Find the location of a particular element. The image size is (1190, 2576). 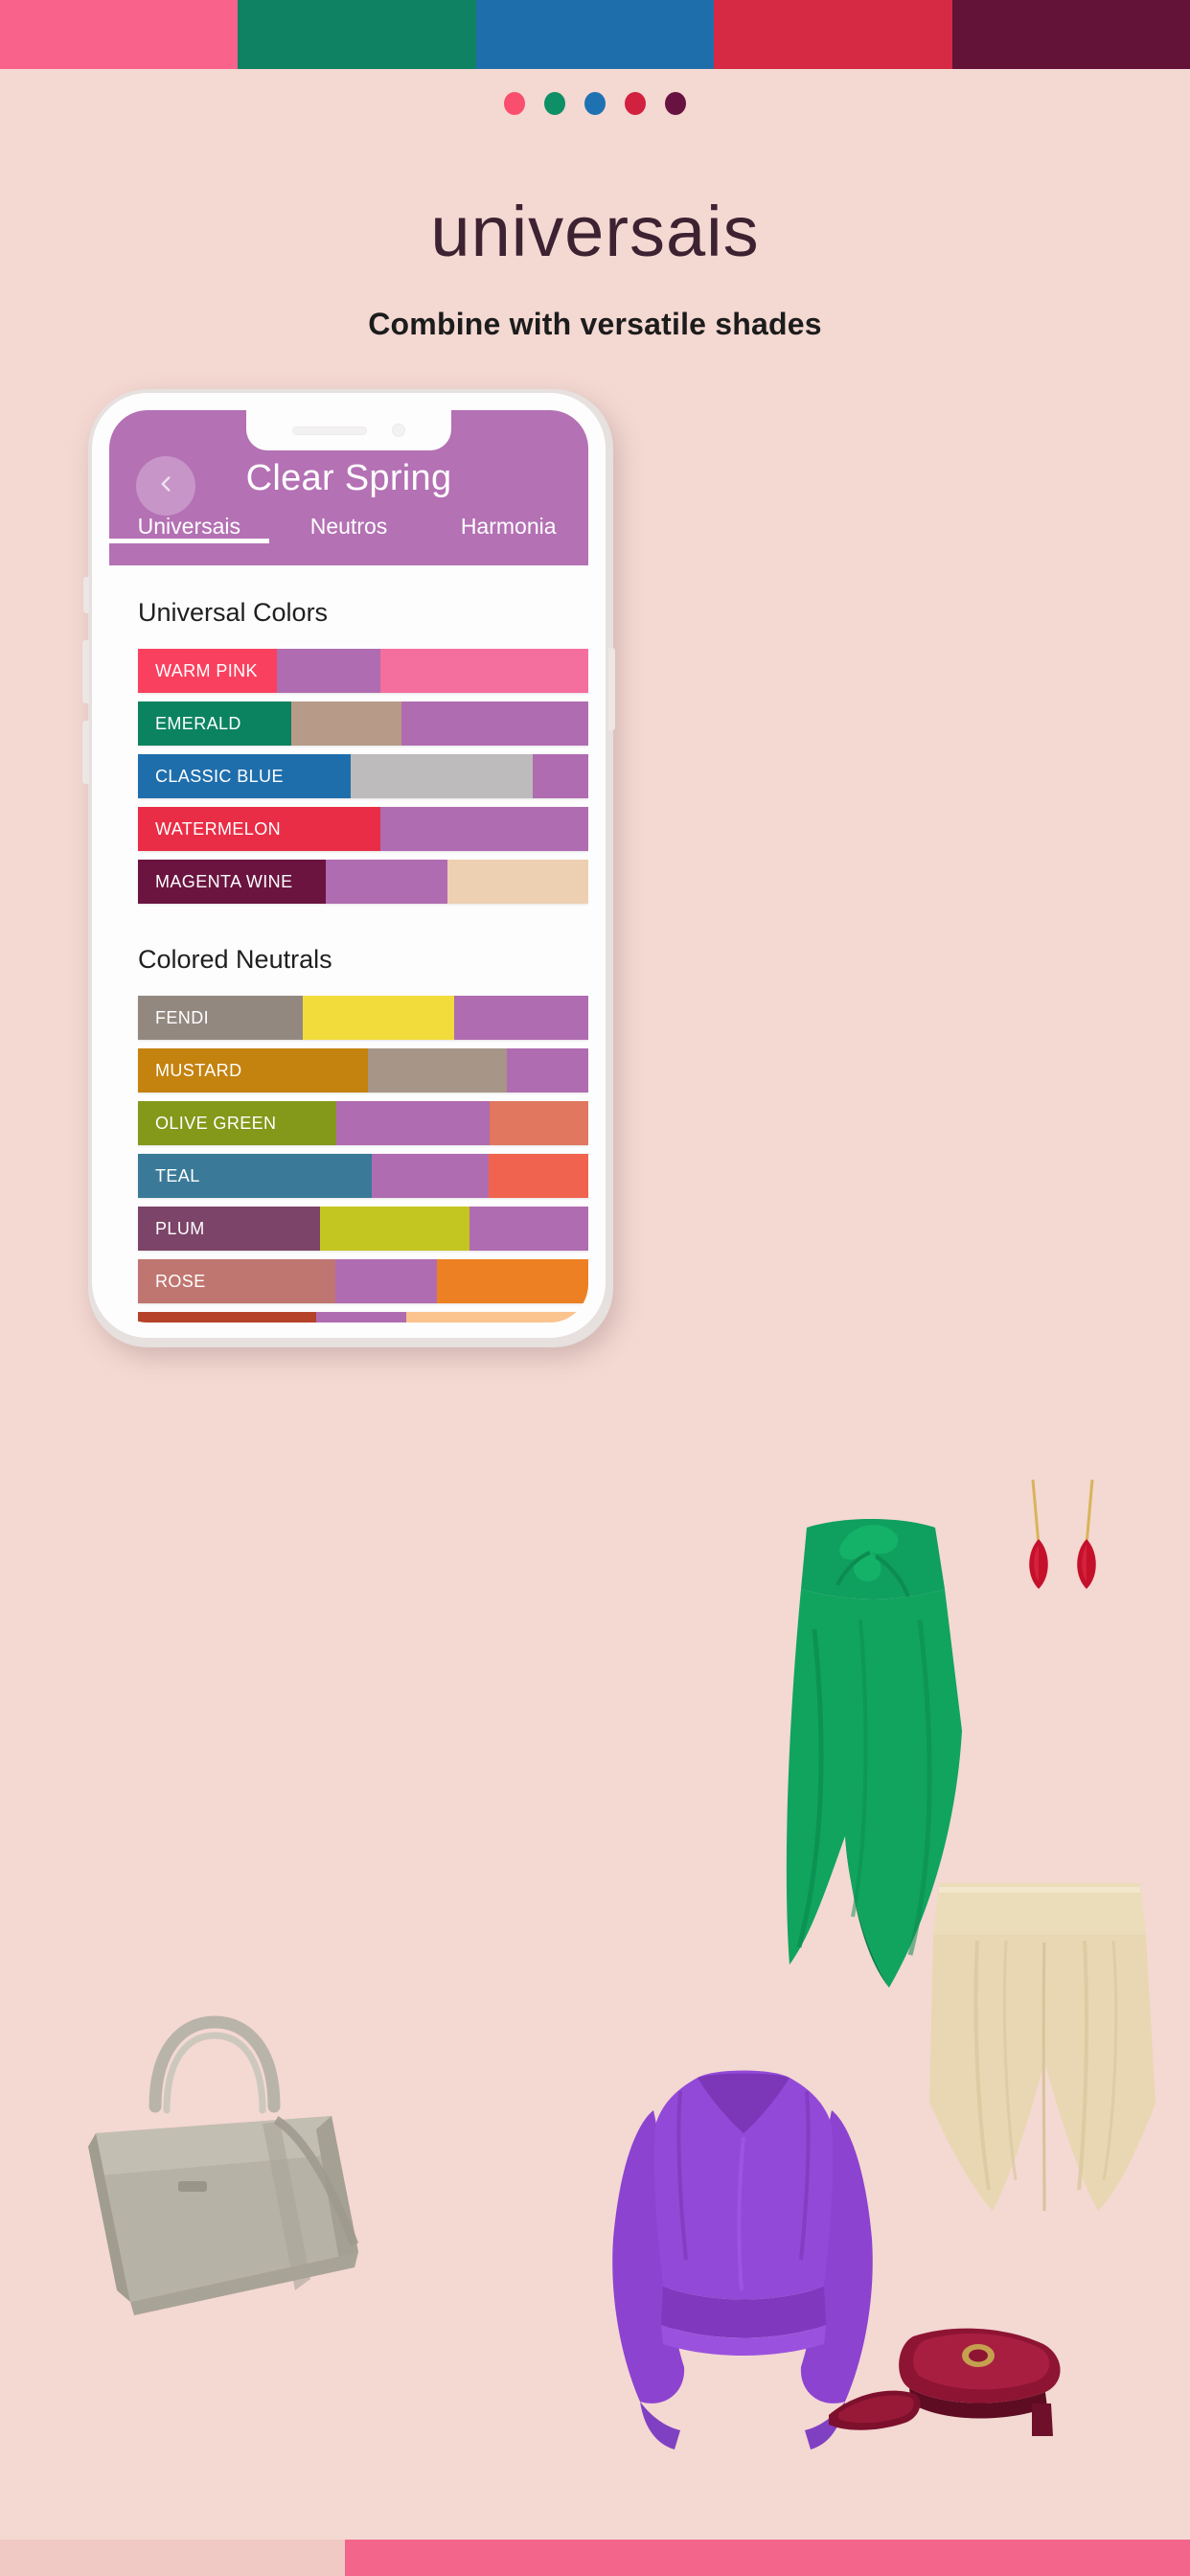

dot-classic-blue is located at coordinates (595, 103).